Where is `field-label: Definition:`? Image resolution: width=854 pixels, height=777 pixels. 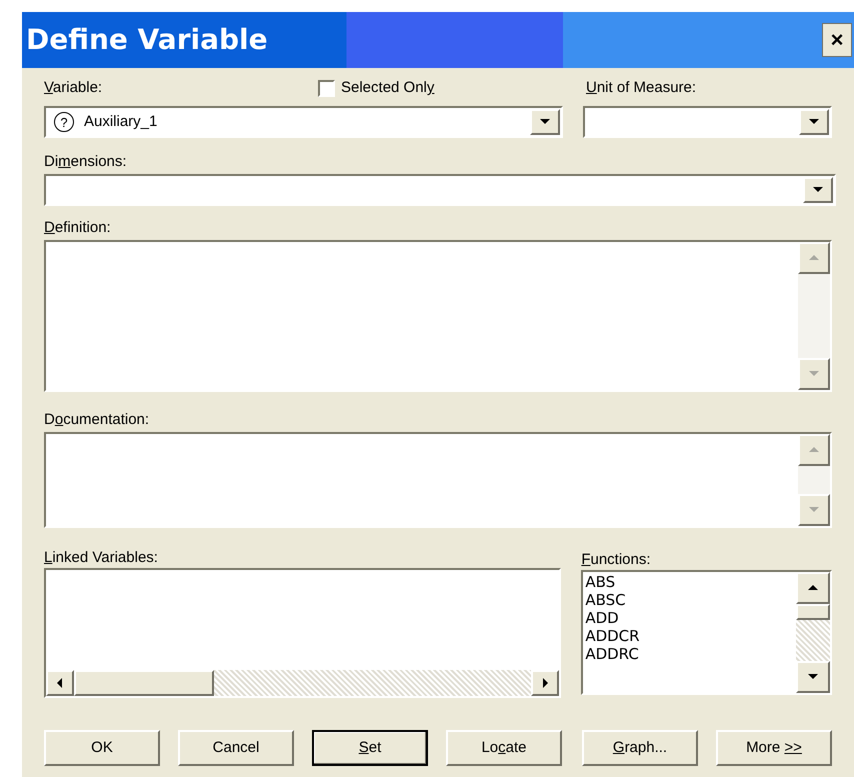
field-label: Definition: is located at coordinates (77, 227).